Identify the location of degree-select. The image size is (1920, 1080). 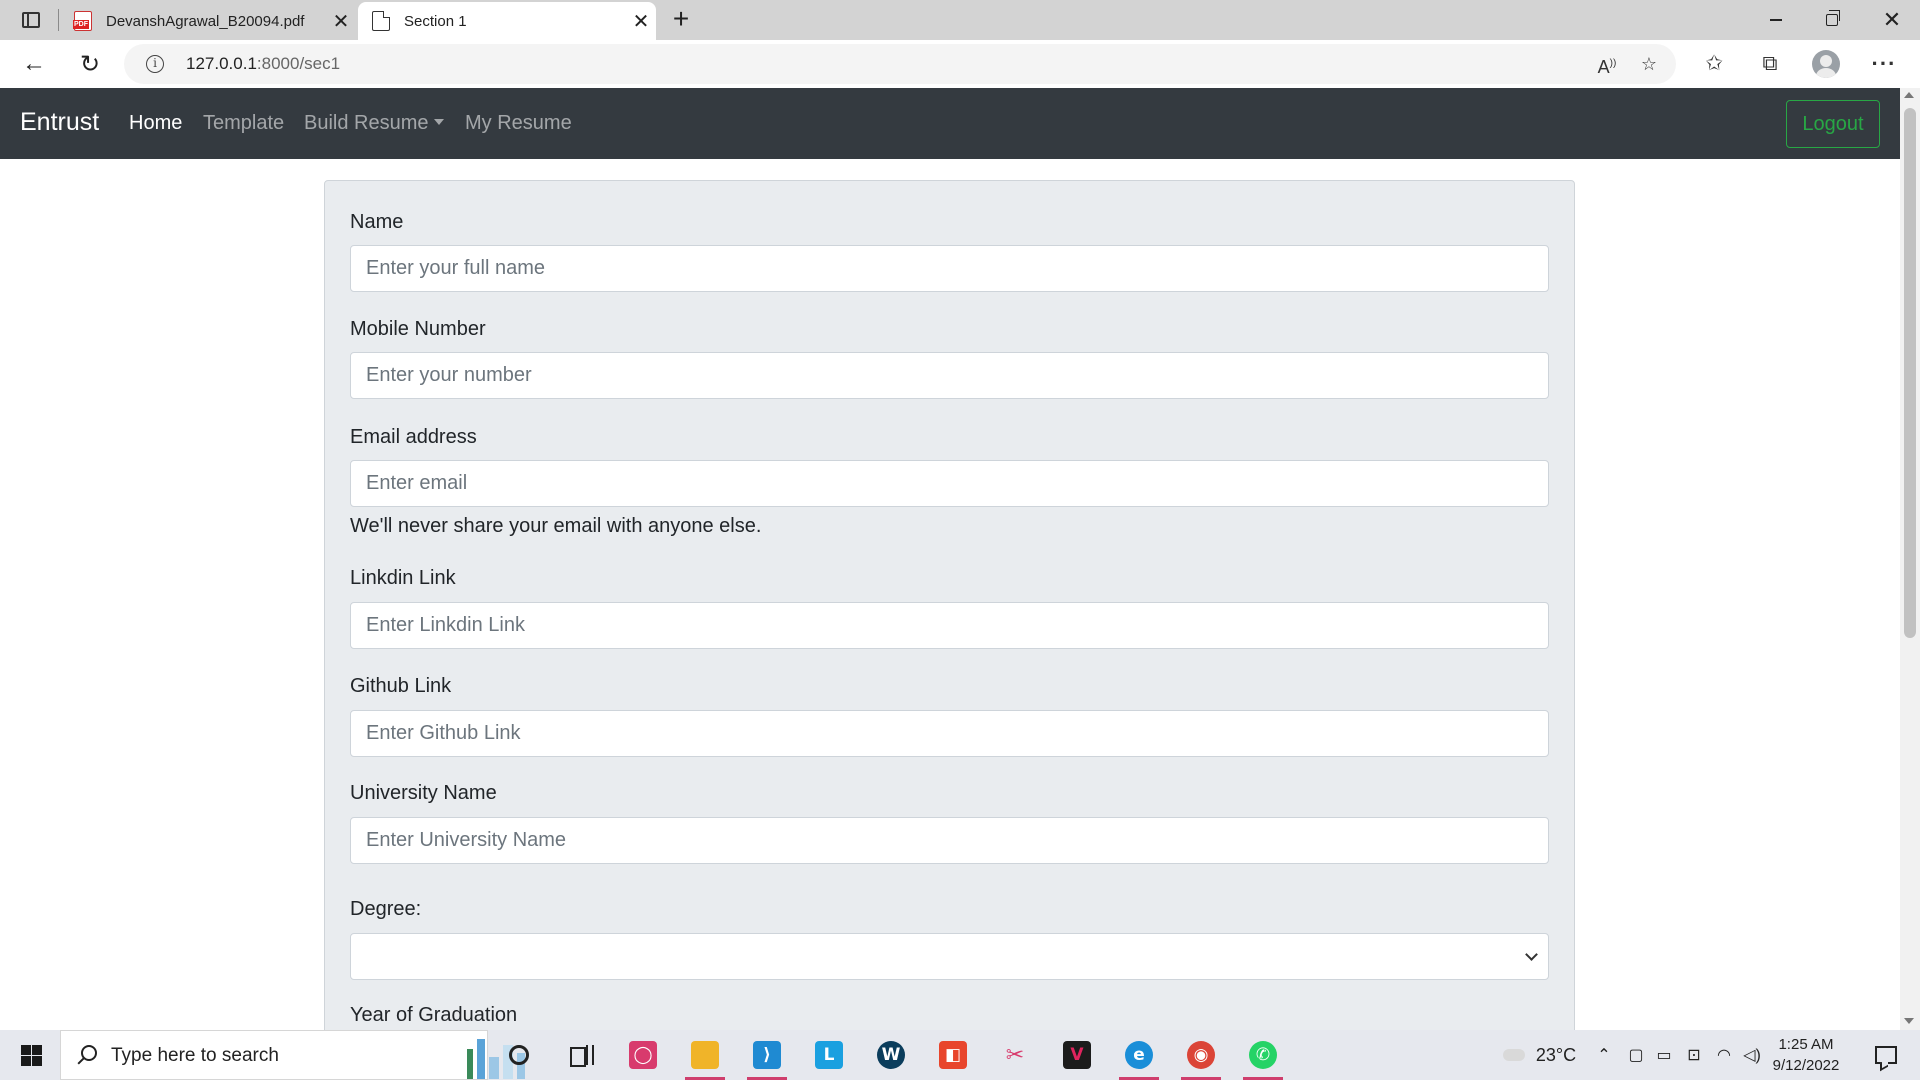
(949, 956).